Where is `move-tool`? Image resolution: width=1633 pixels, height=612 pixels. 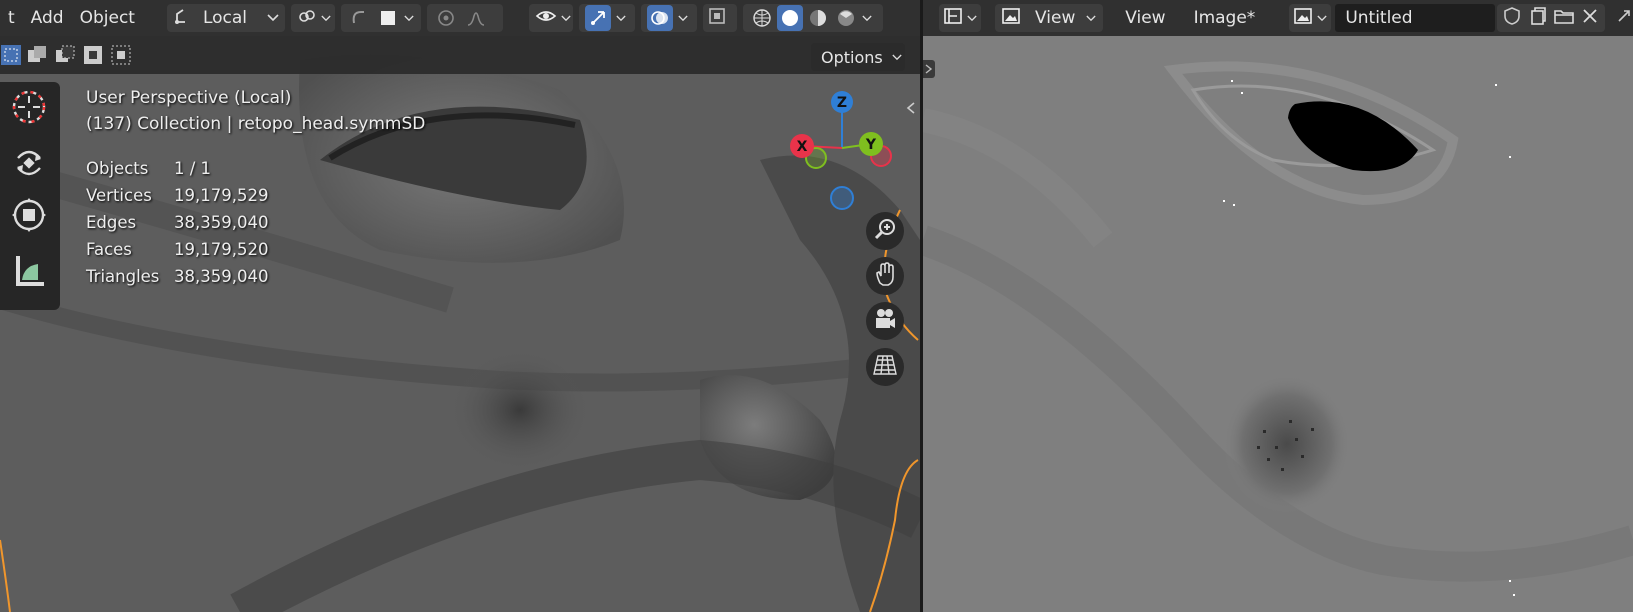
move-tool is located at coordinates (29, 217).